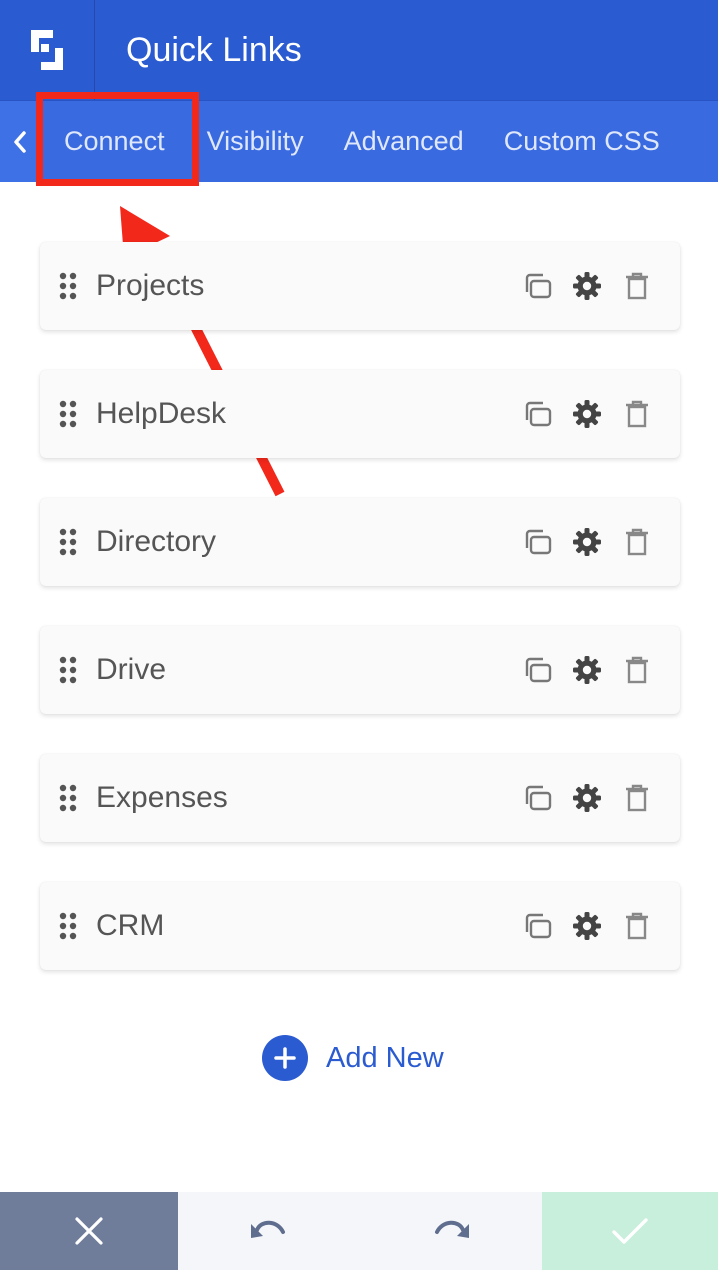 The image size is (718, 1270). I want to click on history-controls, so click(360, 1231).